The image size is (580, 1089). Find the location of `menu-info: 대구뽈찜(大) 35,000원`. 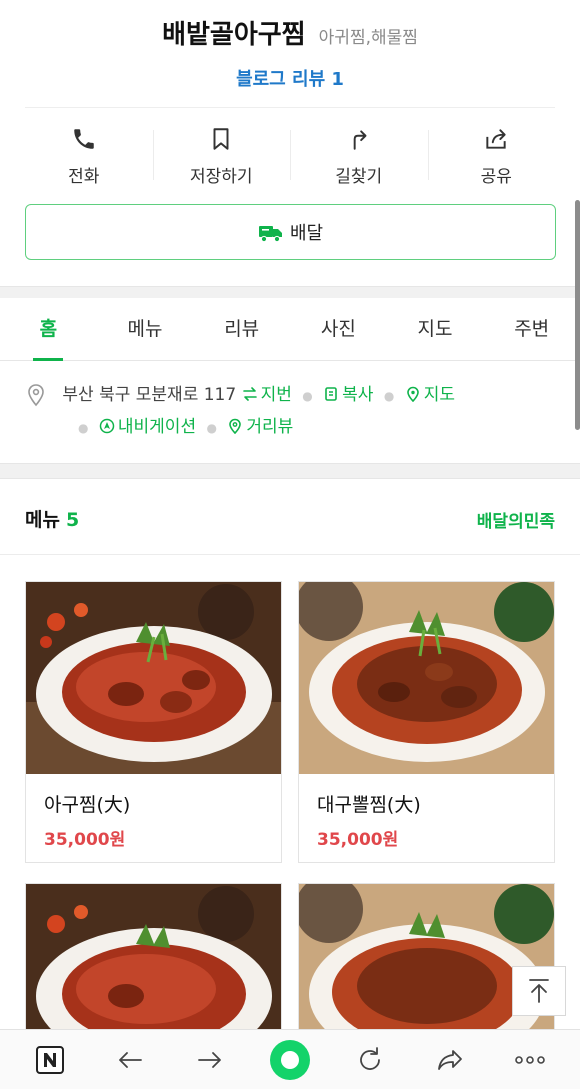

menu-info: 대구뽈찜(大) 35,000원 is located at coordinates (426, 818).